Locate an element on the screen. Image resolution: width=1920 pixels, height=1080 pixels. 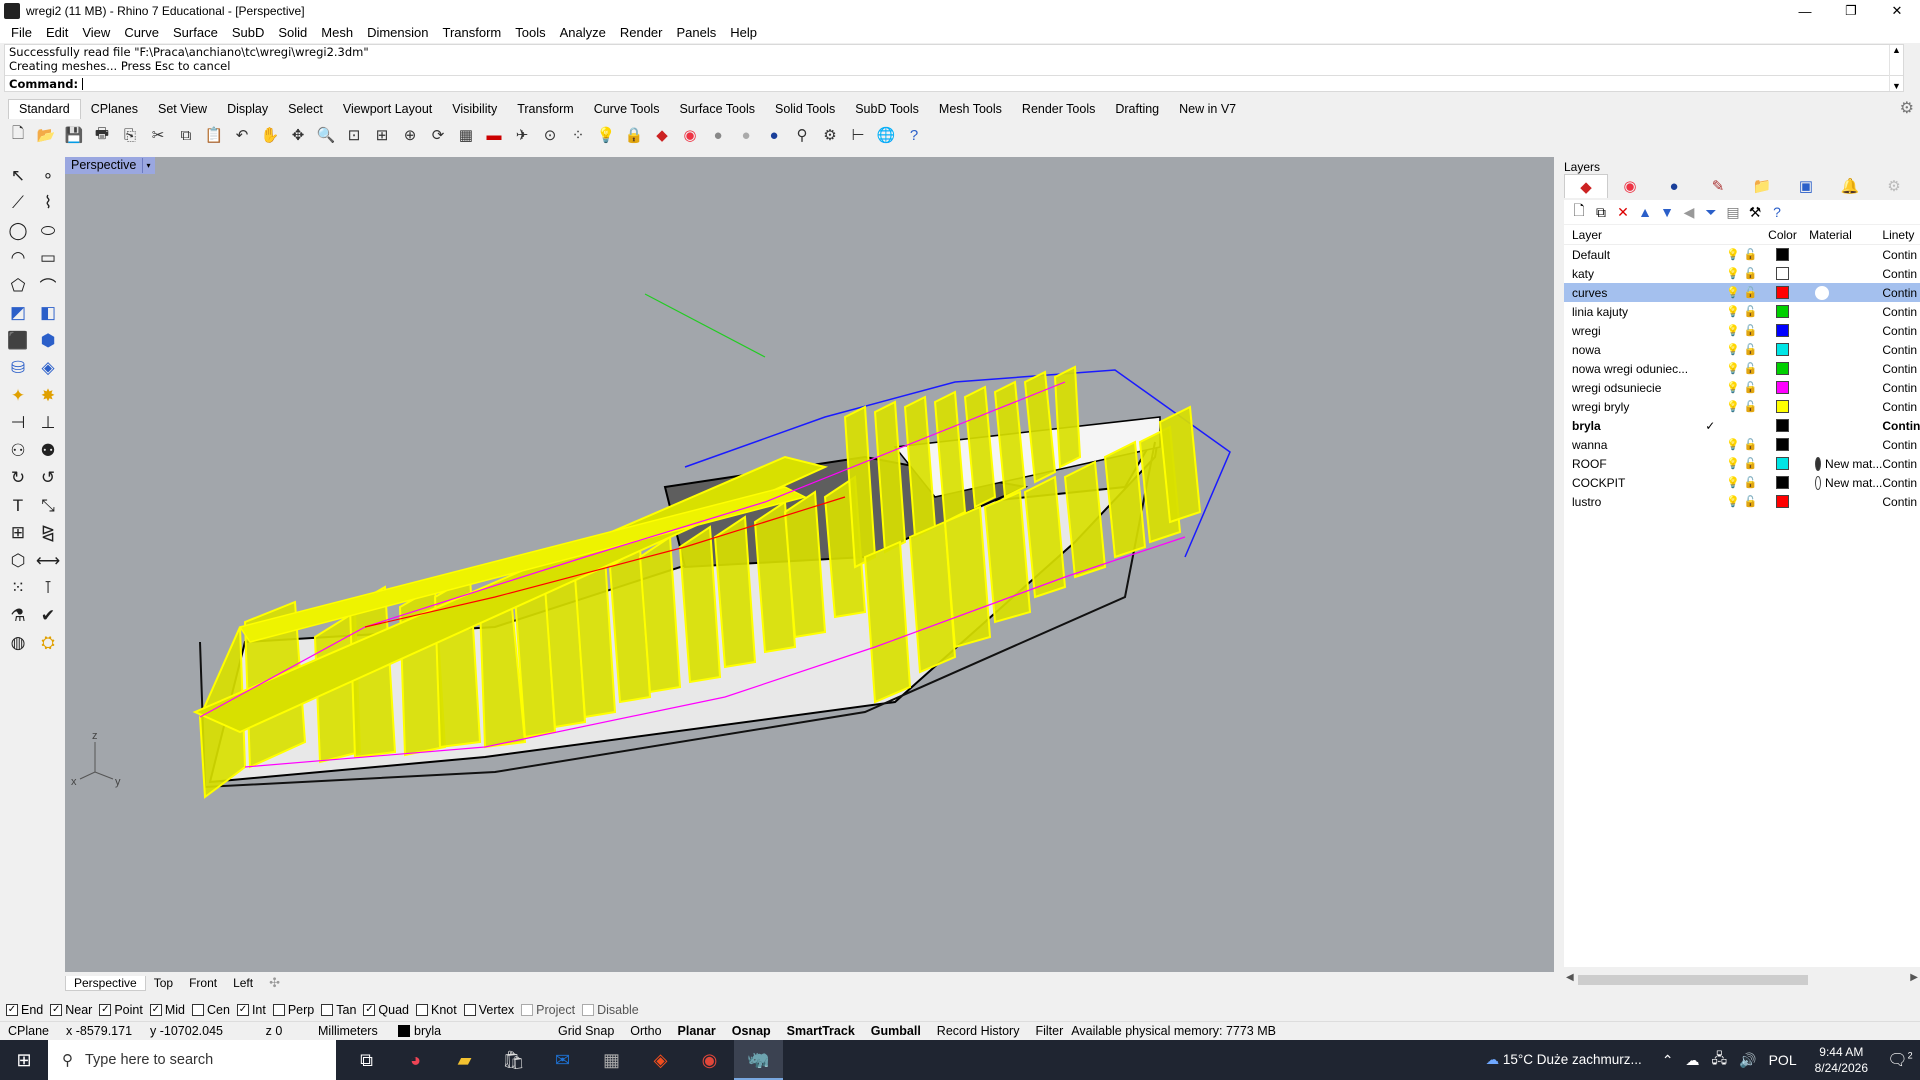
menu-view: View is located at coordinates (96, 32).